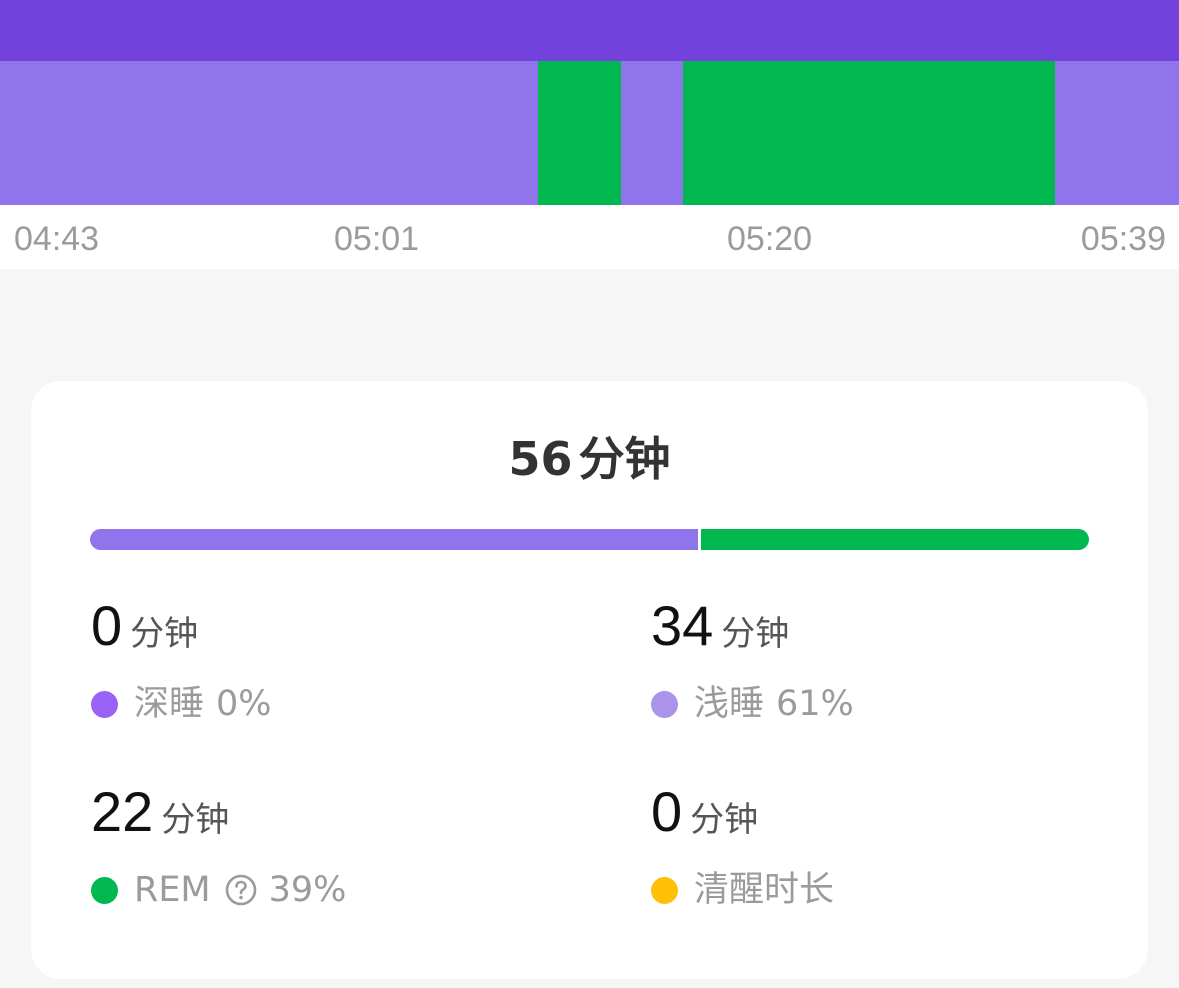 Image resolution: width=1179 pixels, height=988 pixels. Describe the element at coordinates (624, 459) in the screenshot. I see `total-duration-unit: 分钟` at that location.